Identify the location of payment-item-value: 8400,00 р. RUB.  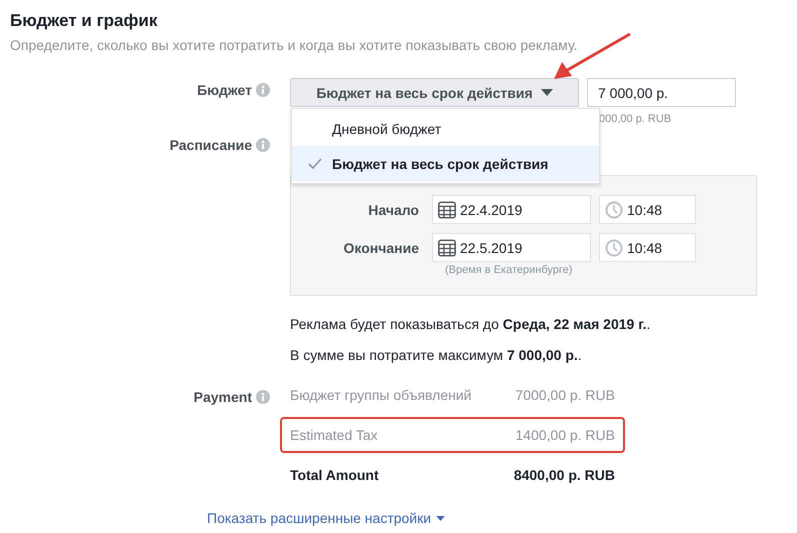
(564, 475).